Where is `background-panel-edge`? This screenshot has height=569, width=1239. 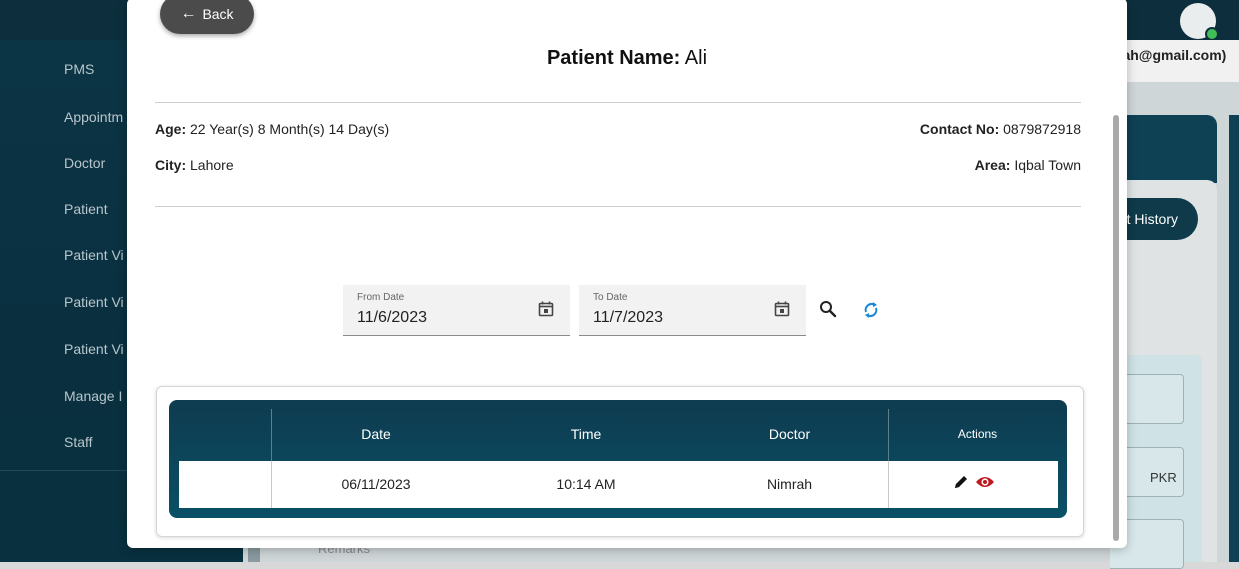 background-panel-edge is located at coordinates (1234, 338).